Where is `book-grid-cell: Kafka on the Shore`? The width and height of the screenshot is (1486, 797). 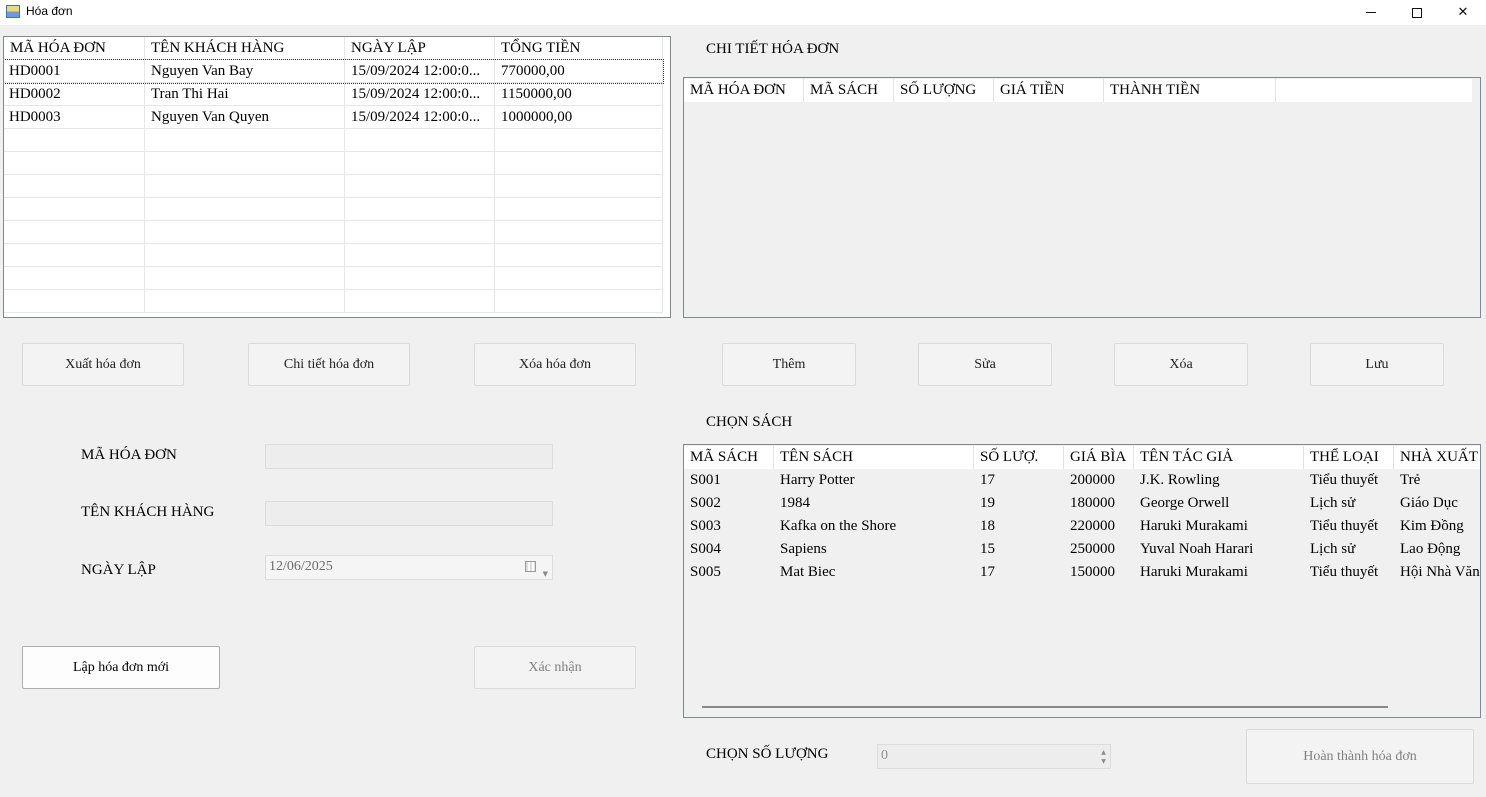 book-grid-cell: Kafka on the Shore is located at coordinates (874, 526).